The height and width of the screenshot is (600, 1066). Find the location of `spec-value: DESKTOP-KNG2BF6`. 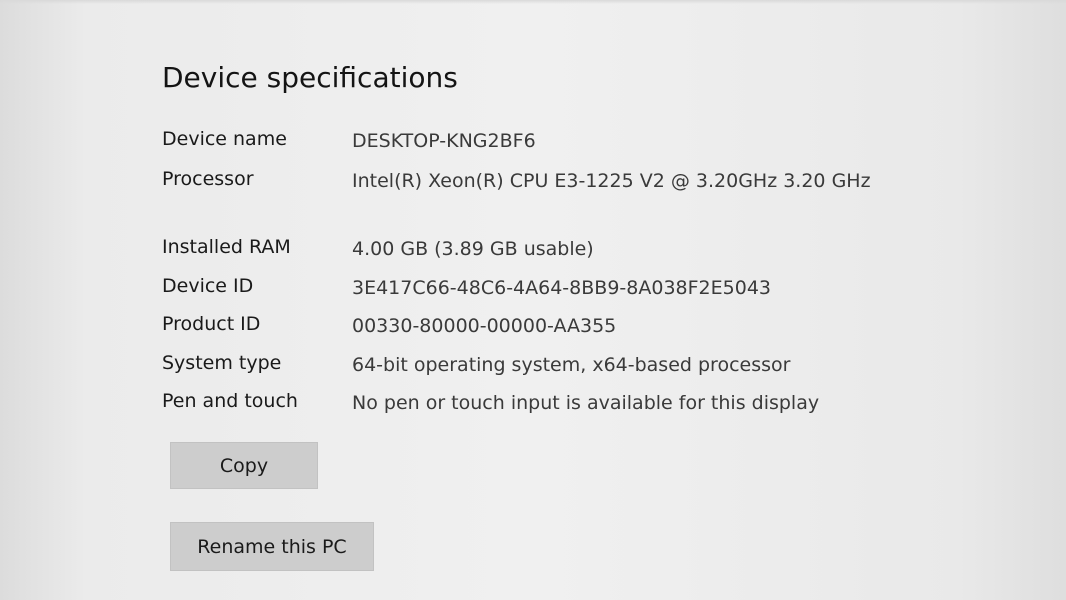

spec-value: DESKTOP-KNG2BF6 is located at coordinates (612, 141).